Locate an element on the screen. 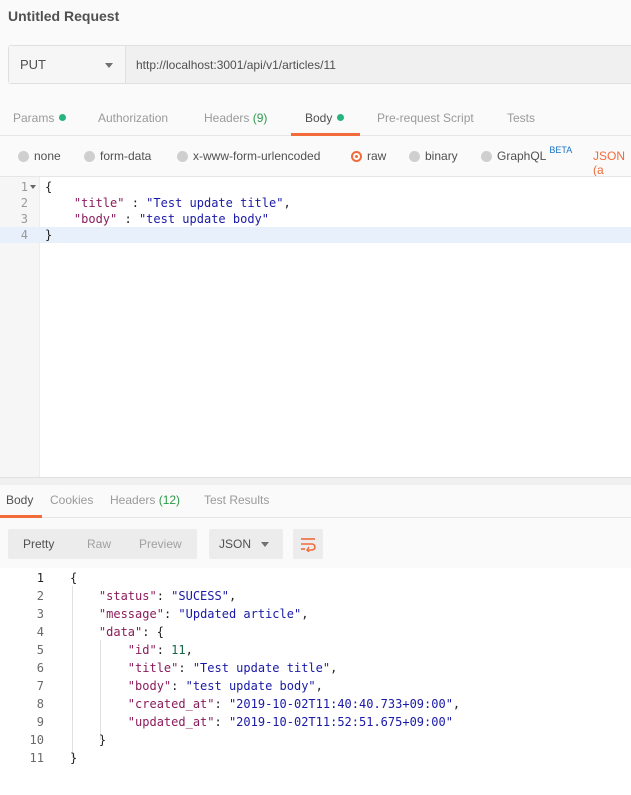 This screenshot has height=795, width=631. view-pretty: Pretty is located at coordinates (38, 544).